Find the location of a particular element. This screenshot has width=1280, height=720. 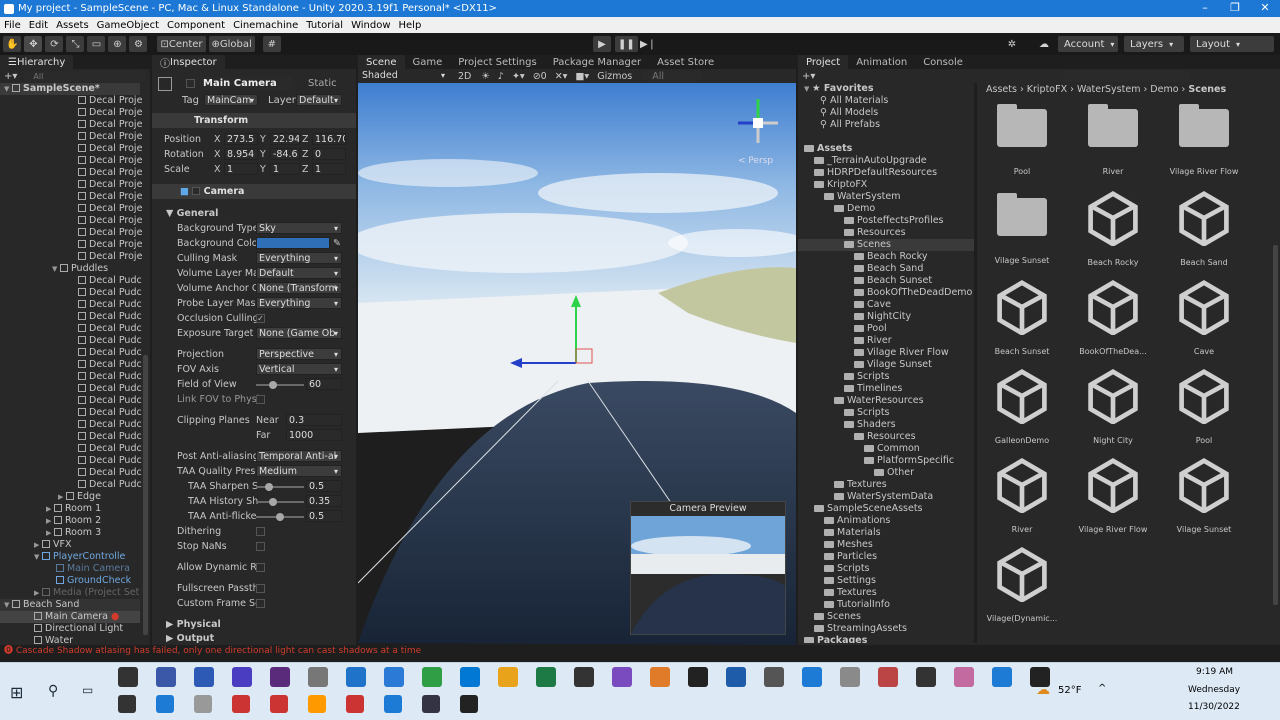

far-field: 1000 is located at coordinates (314, 435).